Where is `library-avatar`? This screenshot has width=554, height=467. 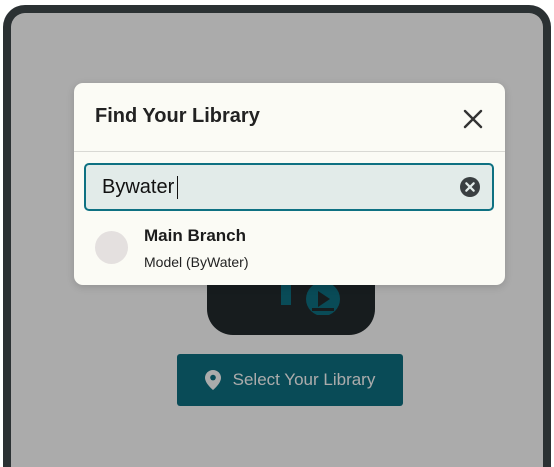 library-avatar is located at coordinates (111, 247).